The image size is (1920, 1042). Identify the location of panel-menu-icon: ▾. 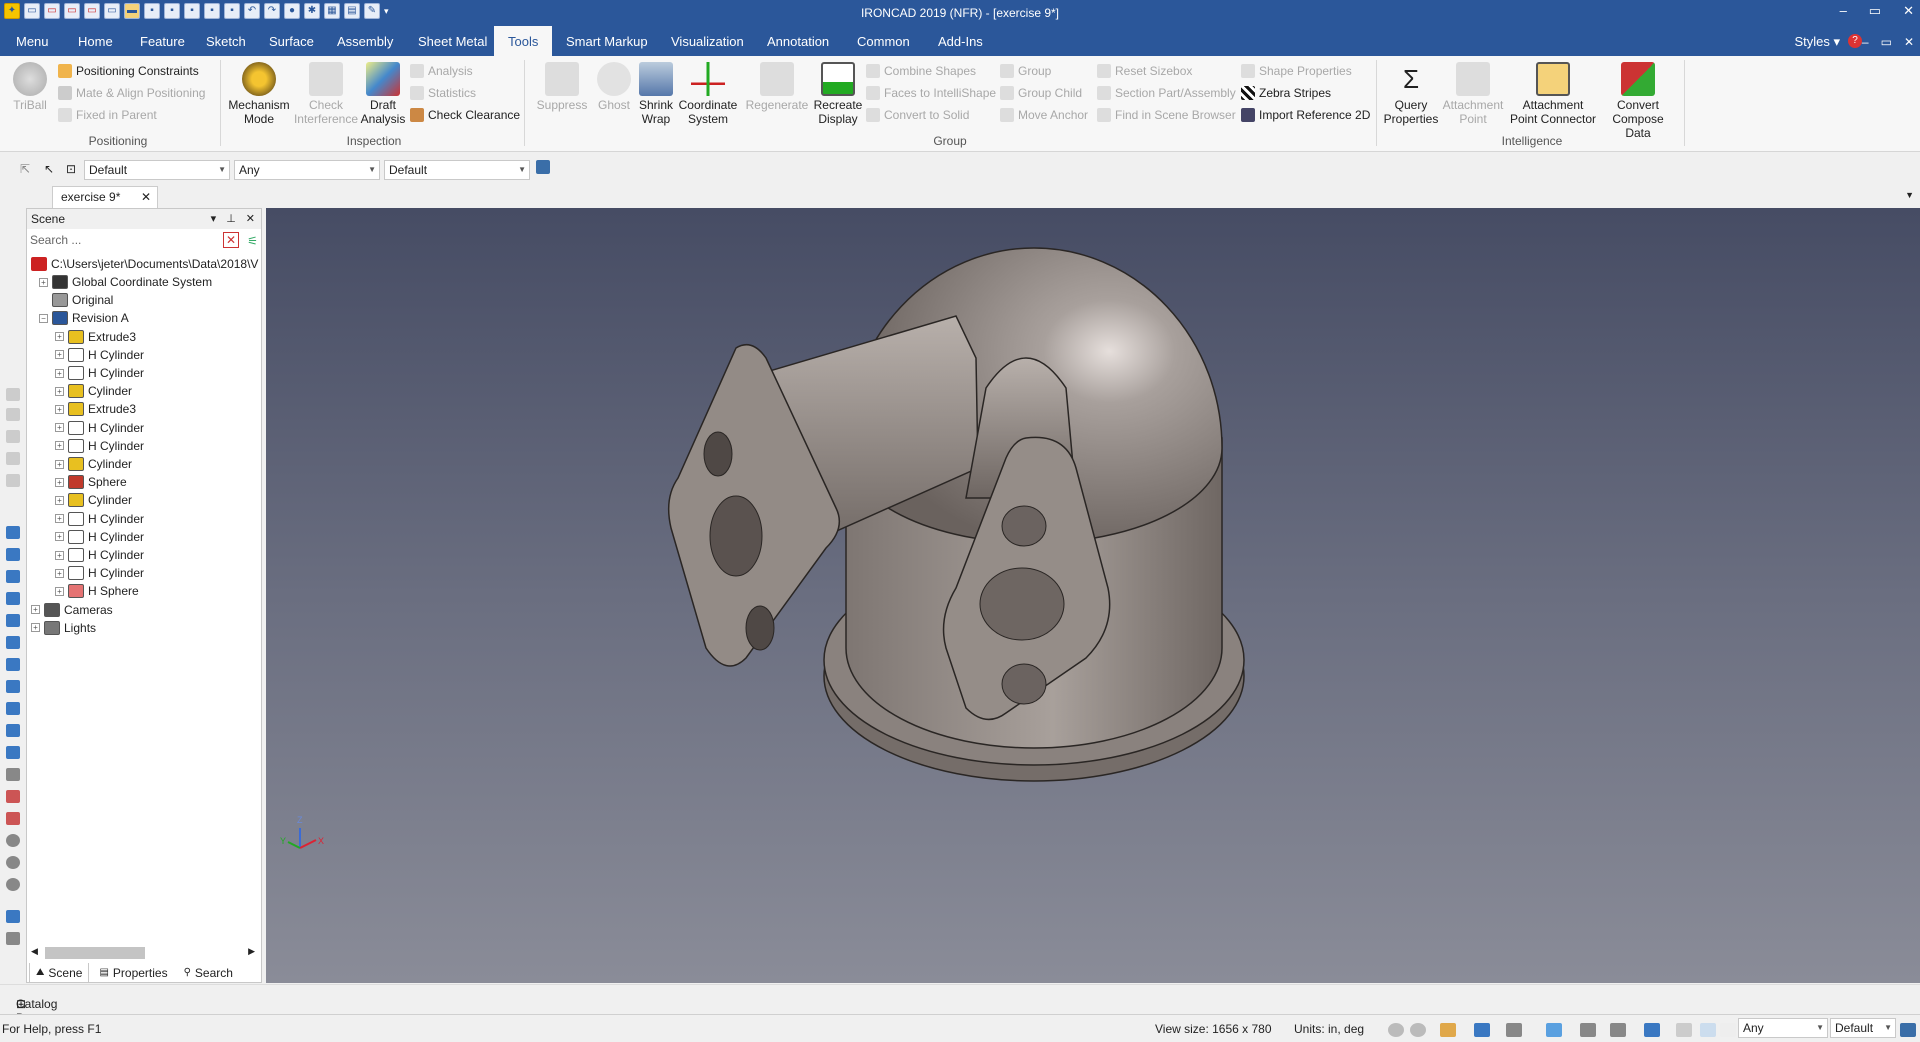
(214, 219).